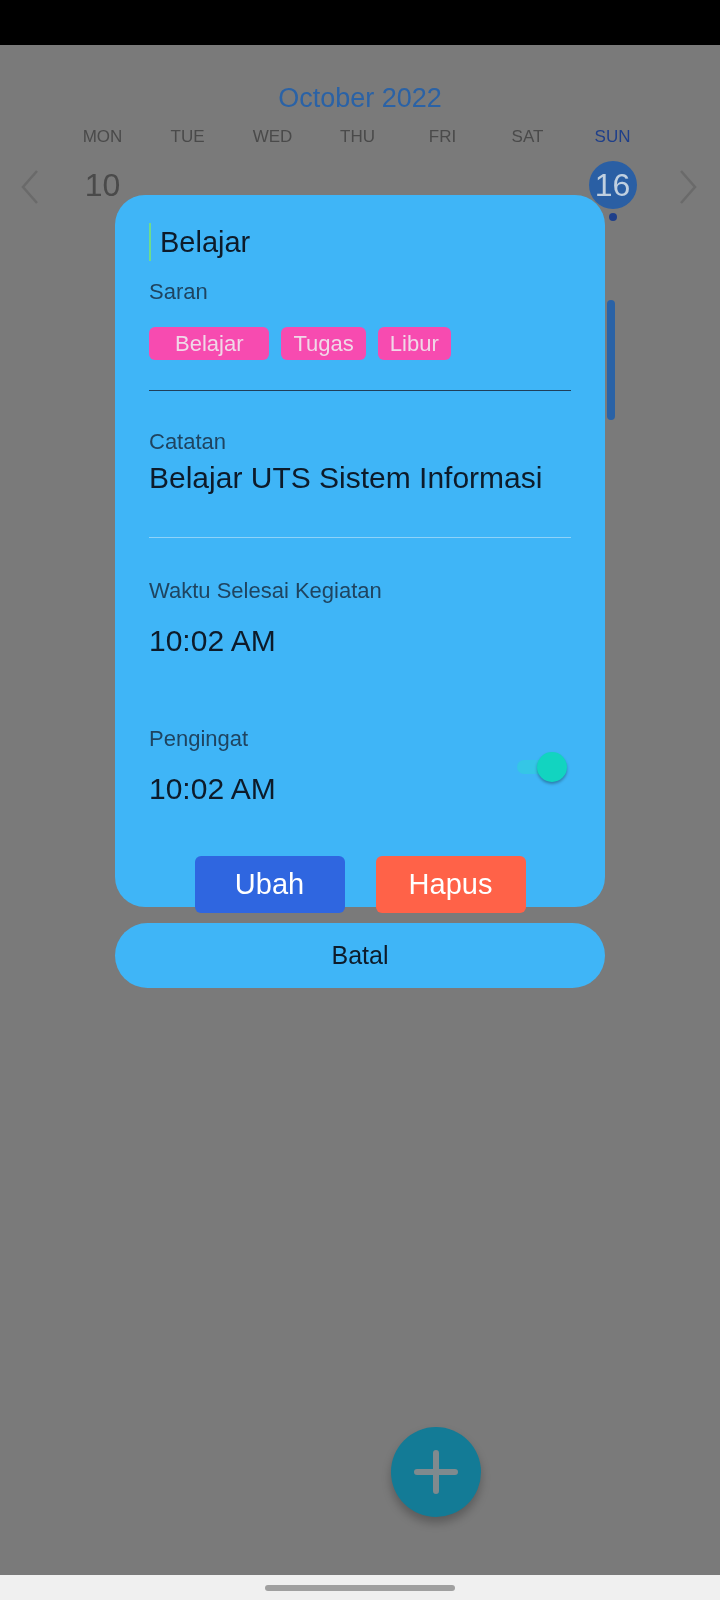  Describe the element at coordinates (360, 641) in the screenshot. I see `end-time-value: 10:02 AM` at that location.